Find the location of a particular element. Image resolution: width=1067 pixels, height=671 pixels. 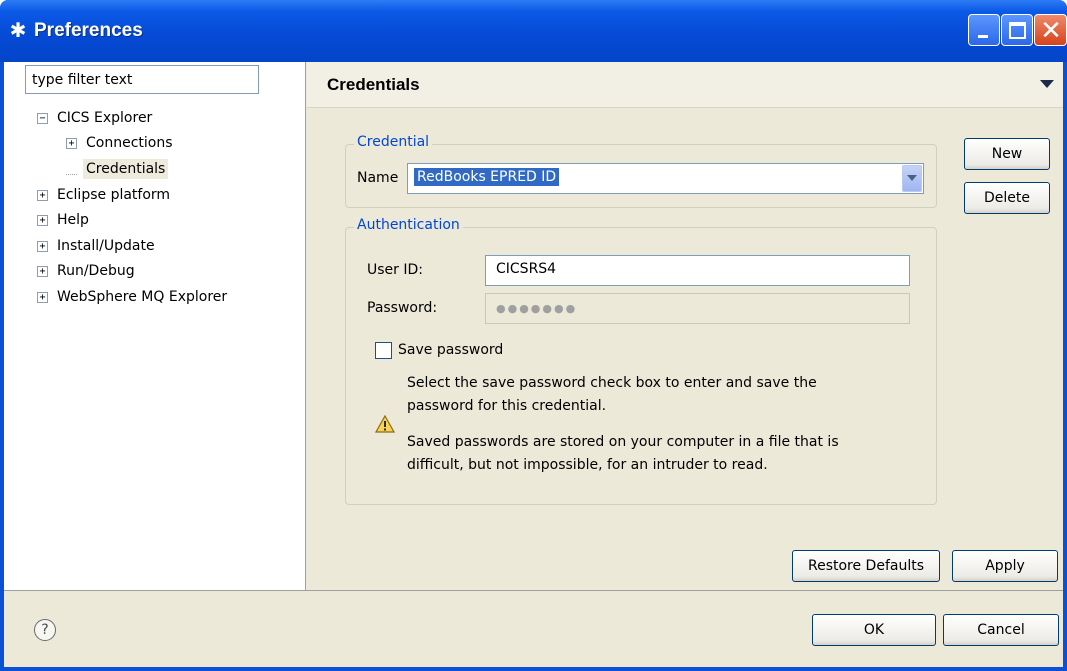

delete-button: Delete is located at coordinates (1007, 198).